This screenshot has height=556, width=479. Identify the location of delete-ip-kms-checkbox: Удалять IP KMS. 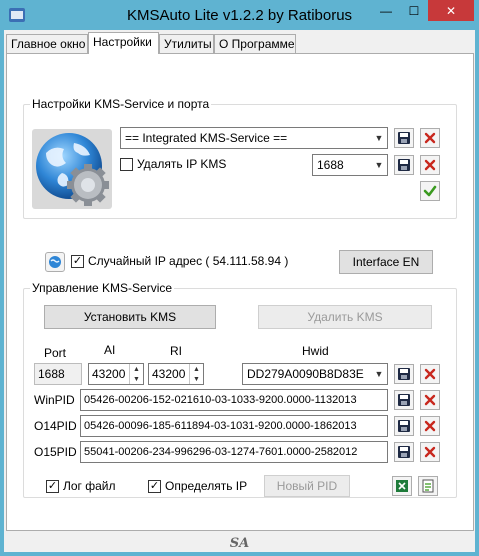
(173, 164).